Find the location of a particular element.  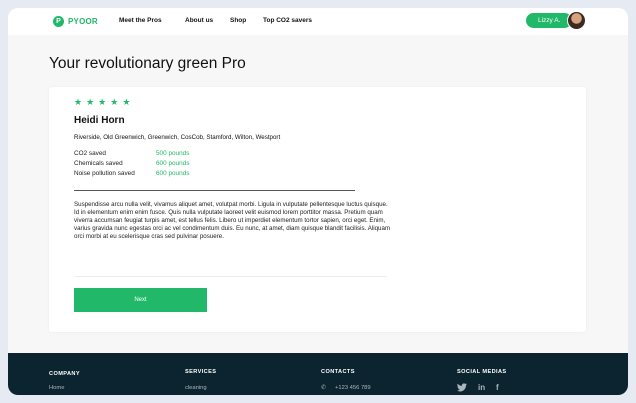

user-name: Lizzy A. is located at coordinates (549, 20).